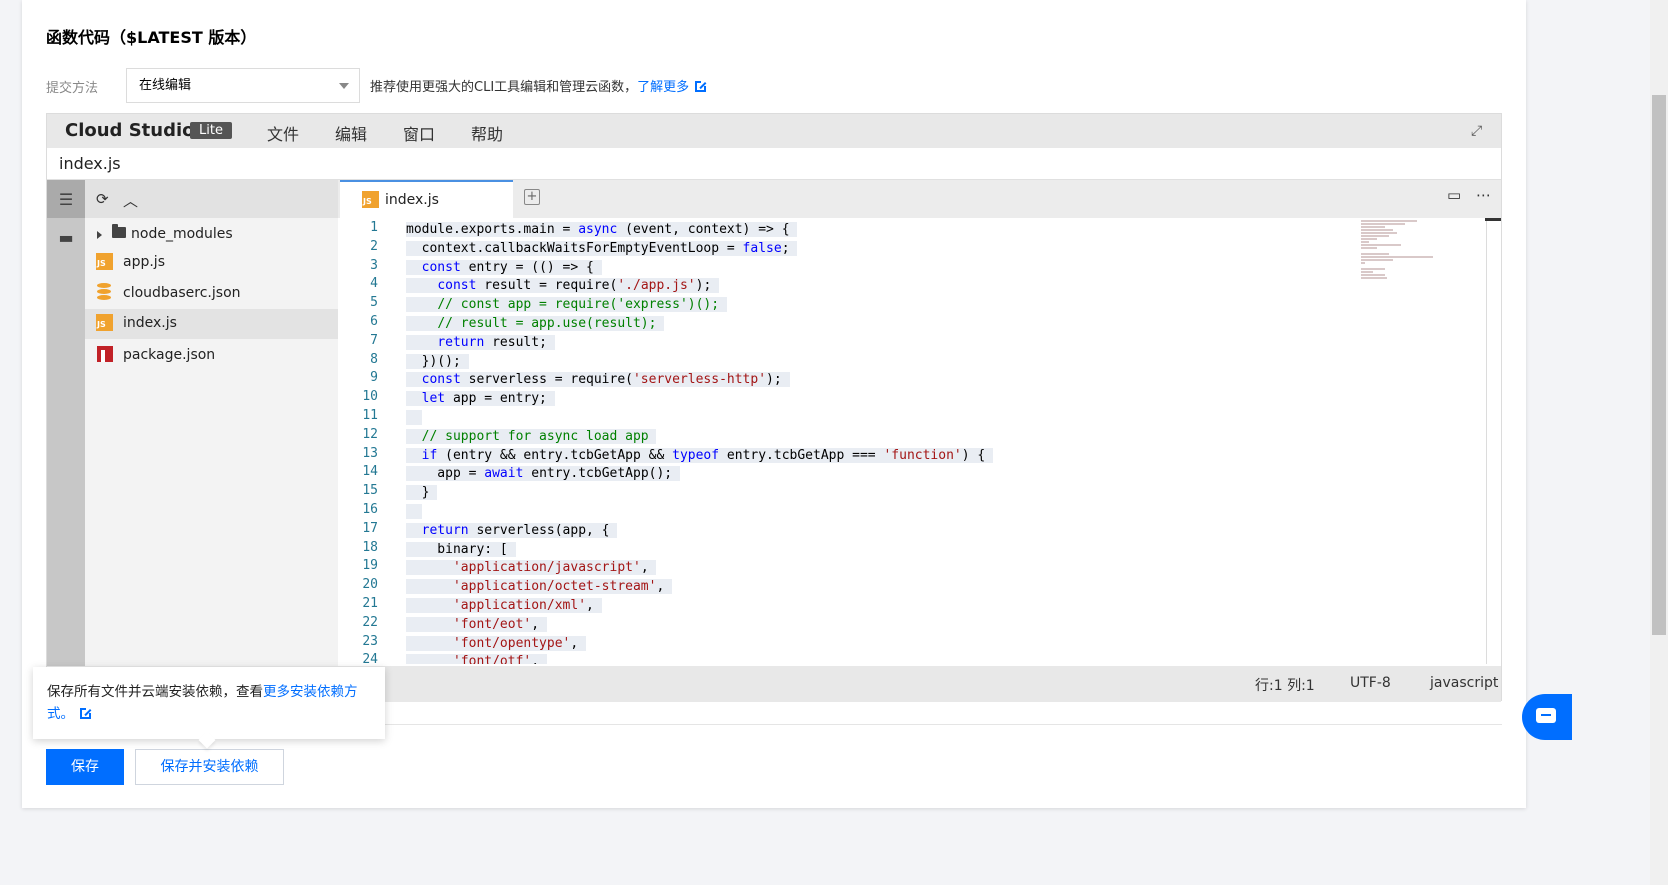 The width and height of the screenshot is (1668, 885). I want to click on line-number: 10, so click(370, 397).